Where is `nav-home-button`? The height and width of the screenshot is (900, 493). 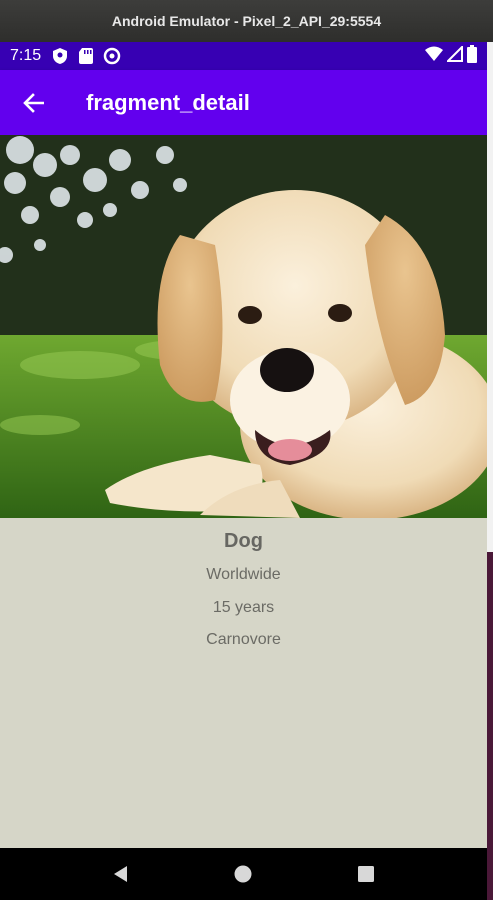
nav-home-button is located at coordinates (243, 874).